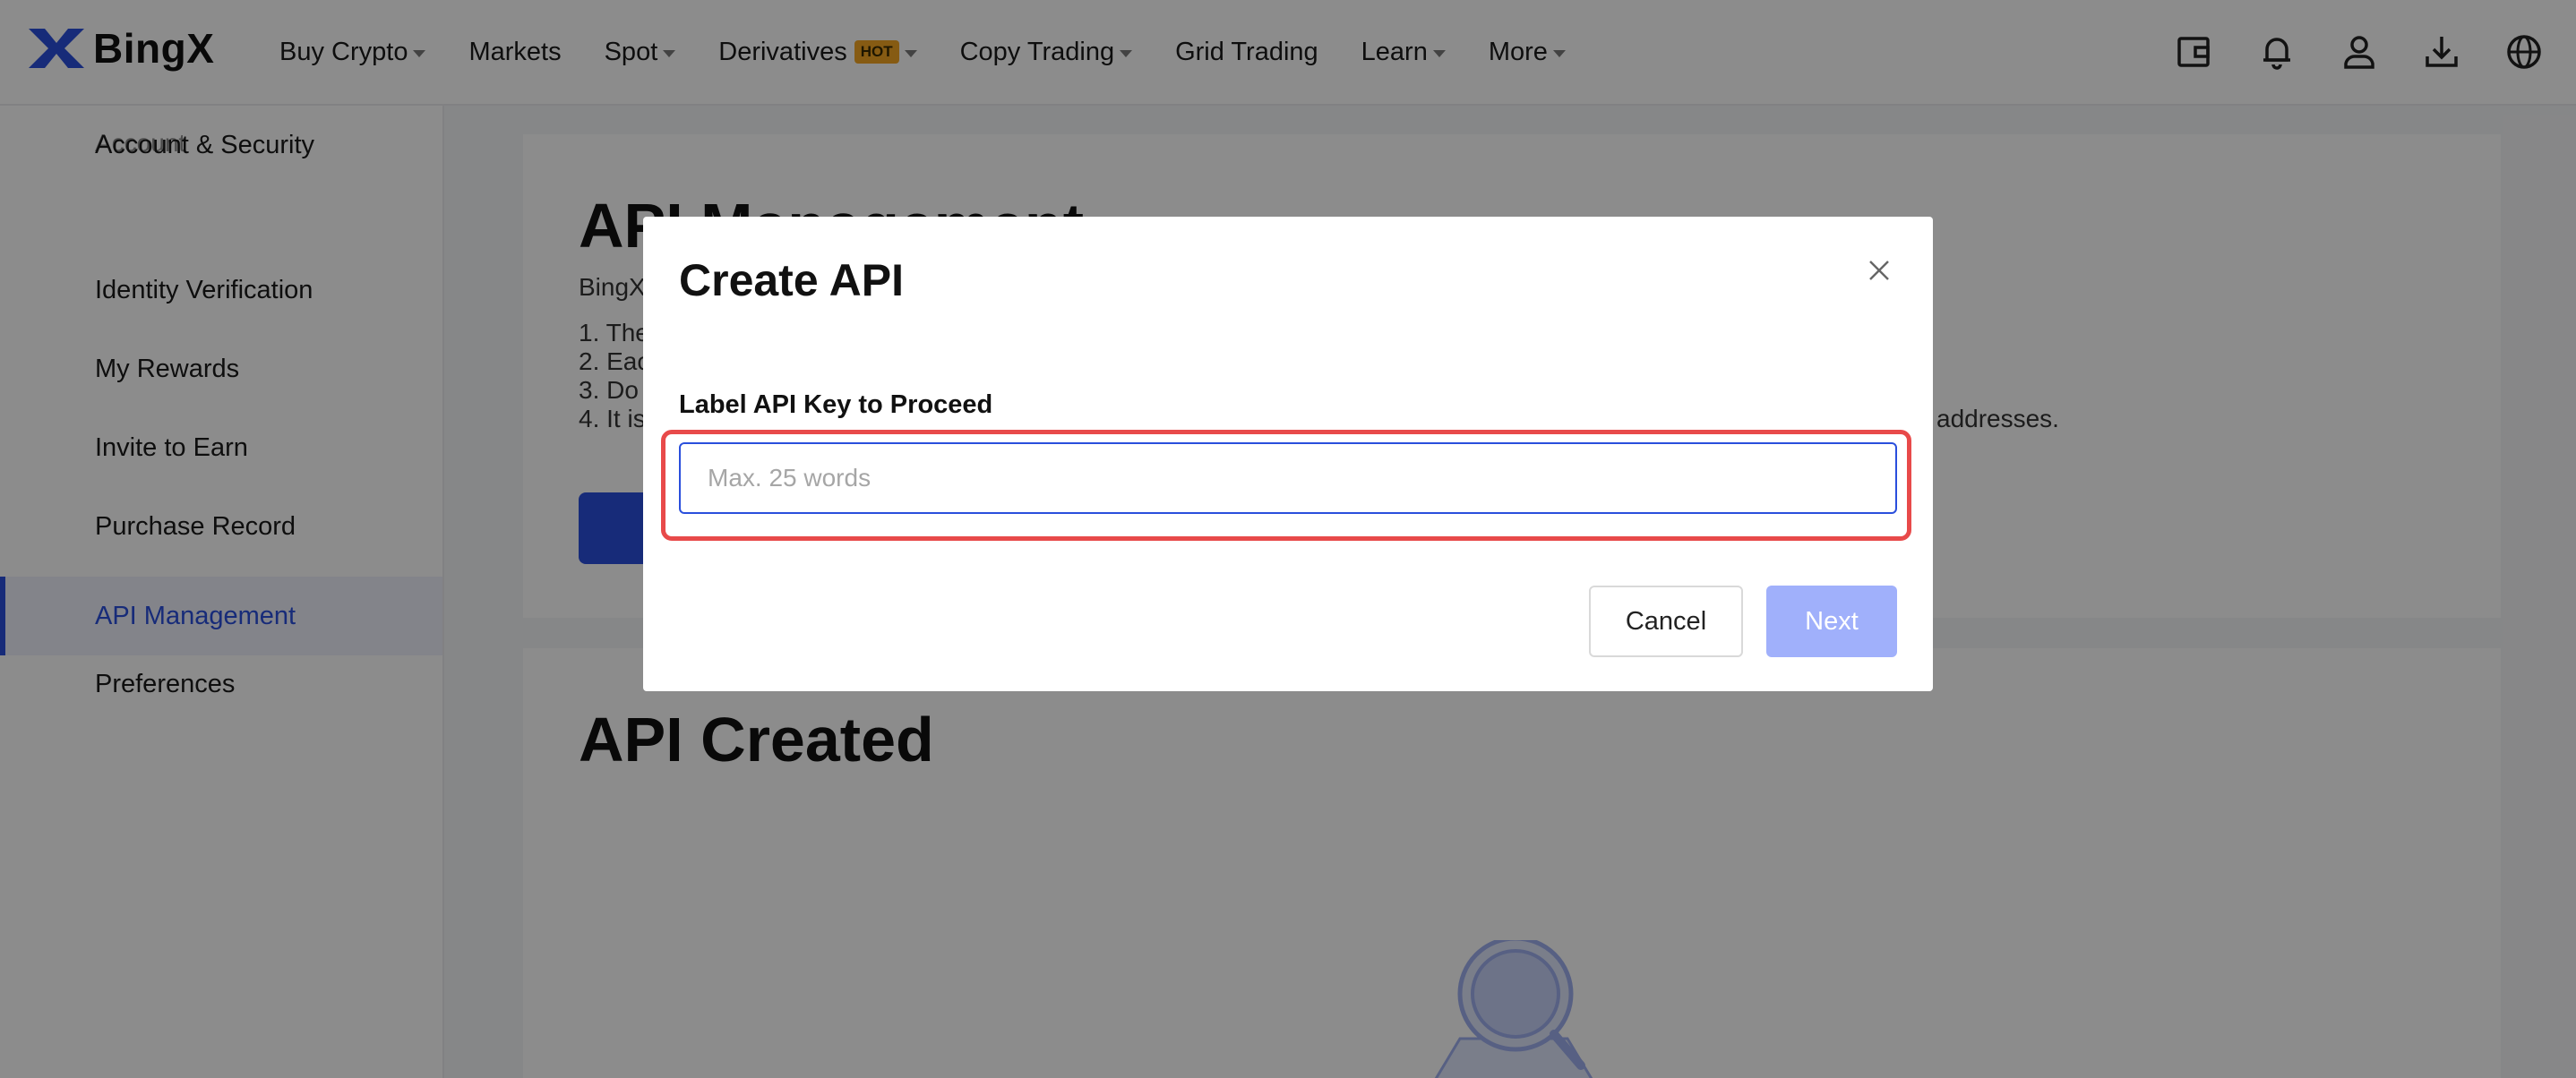 This screenshot has width=2576, height=1078. What do you see at coordinates (1288, 478) in the screenshot?
I see `api-label-input` at bounding box center [1288, 478].